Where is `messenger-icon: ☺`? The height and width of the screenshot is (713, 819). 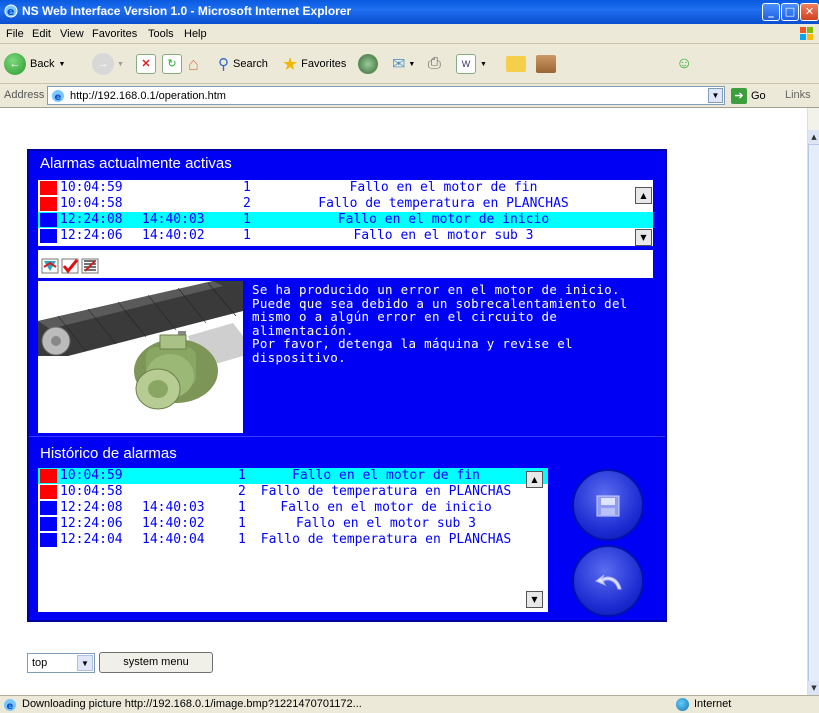
messenger-icon: ☺ is located at coordinates (684, 63).